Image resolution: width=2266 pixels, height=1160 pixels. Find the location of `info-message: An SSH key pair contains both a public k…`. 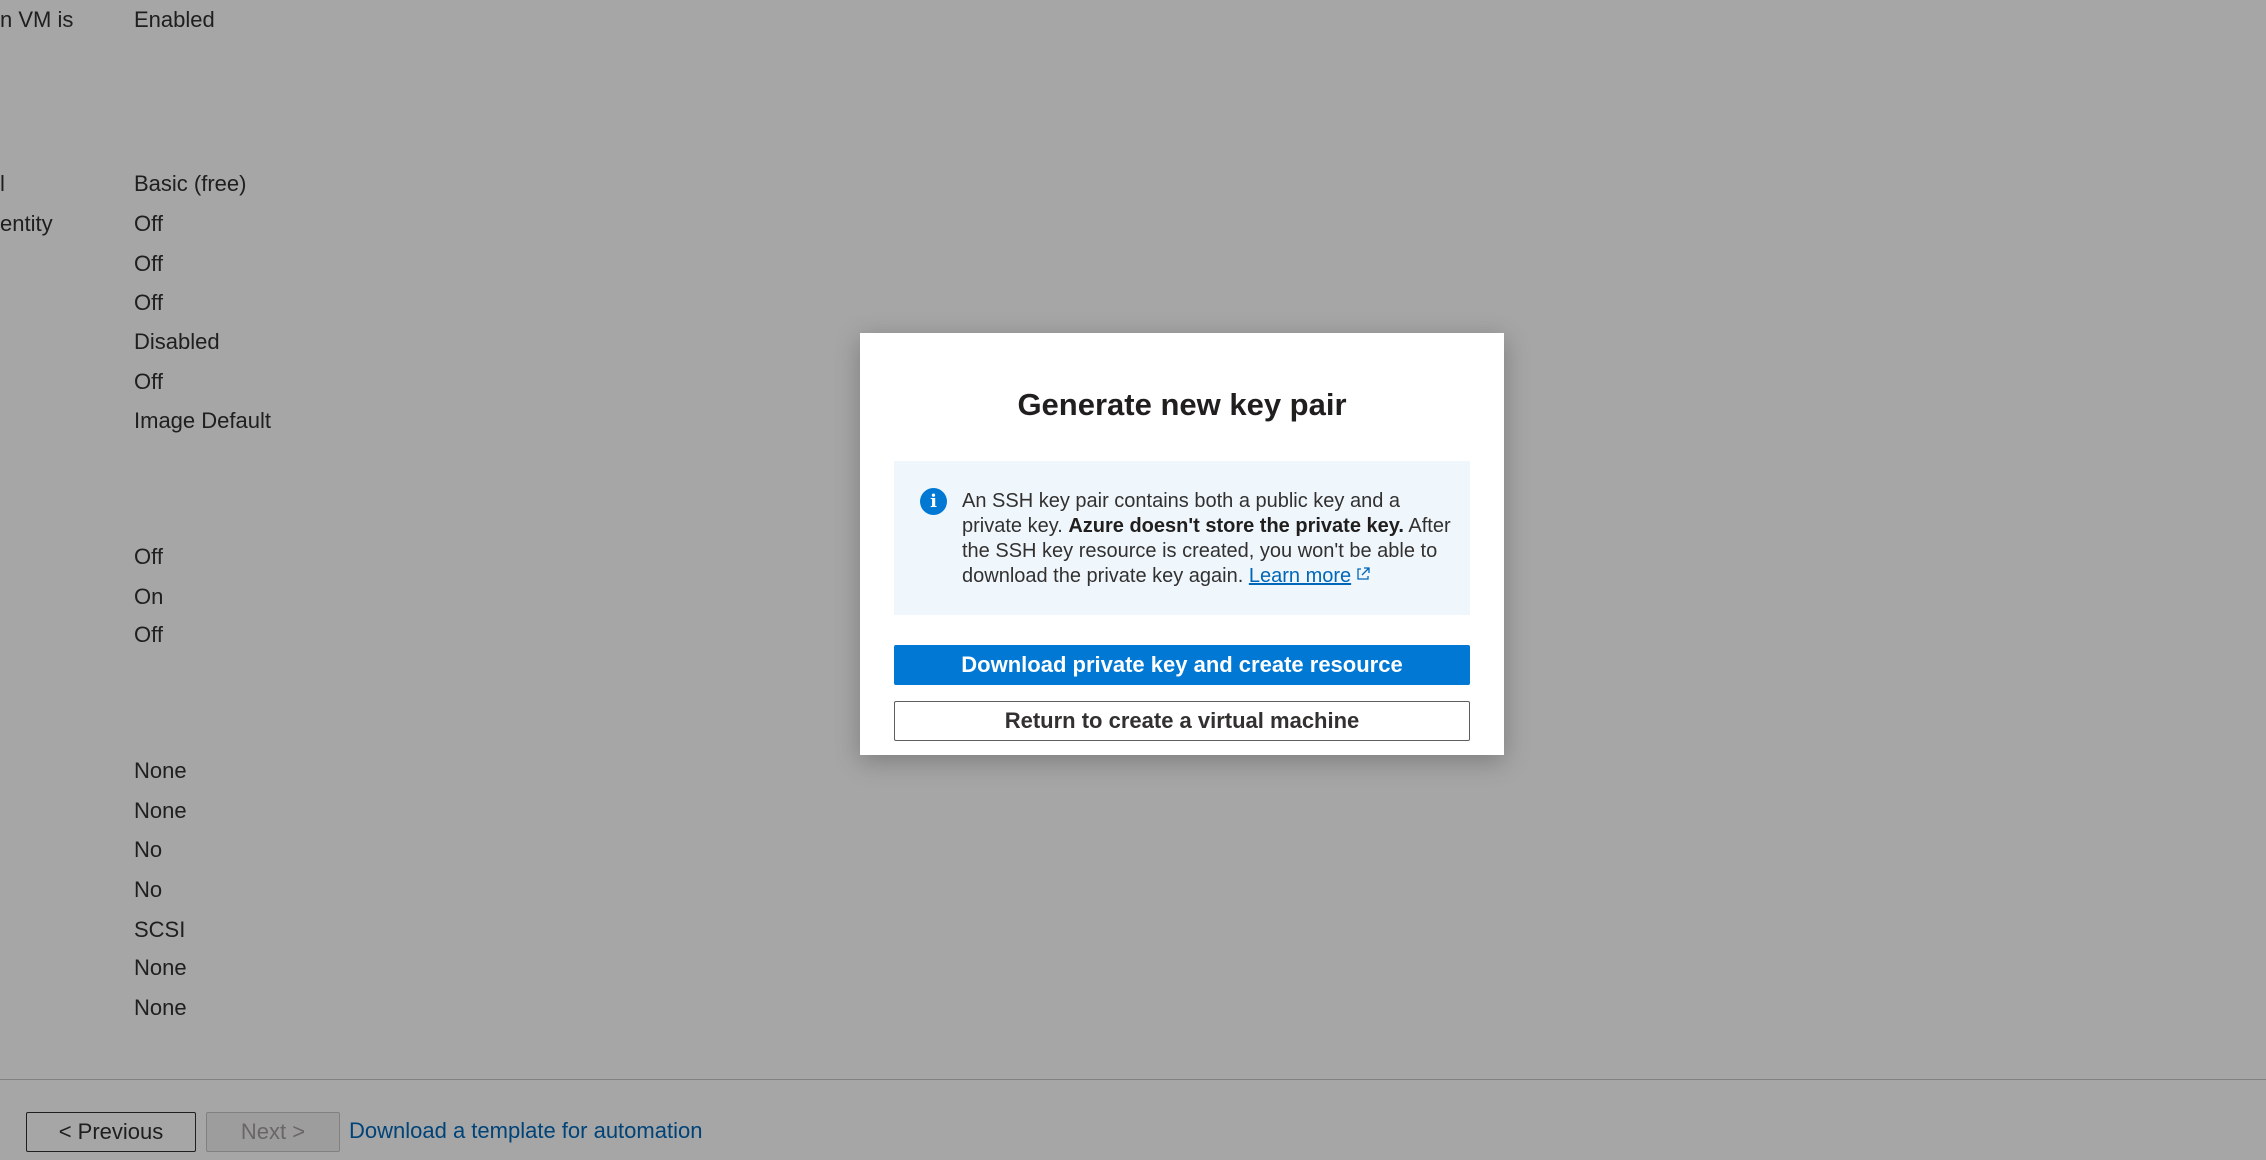

info-message: An SSH key pair contains both a public k… is located at coordinates (1212, 539).